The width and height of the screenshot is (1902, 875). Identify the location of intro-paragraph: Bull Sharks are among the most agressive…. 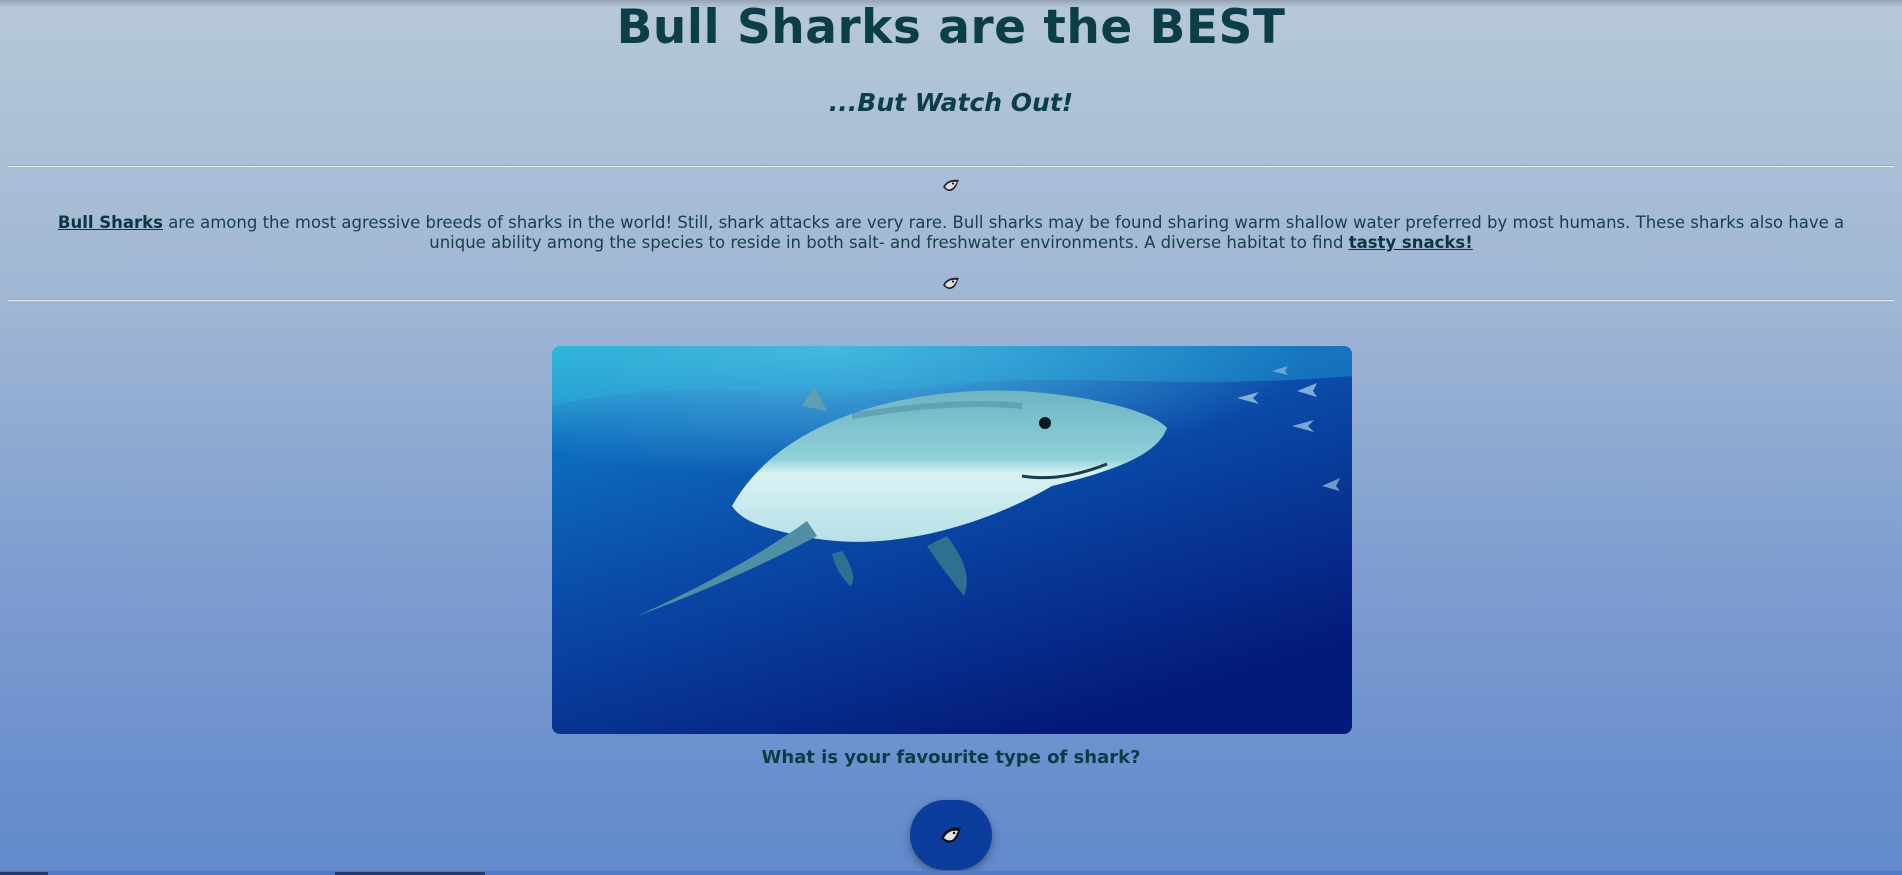
(951, 233).